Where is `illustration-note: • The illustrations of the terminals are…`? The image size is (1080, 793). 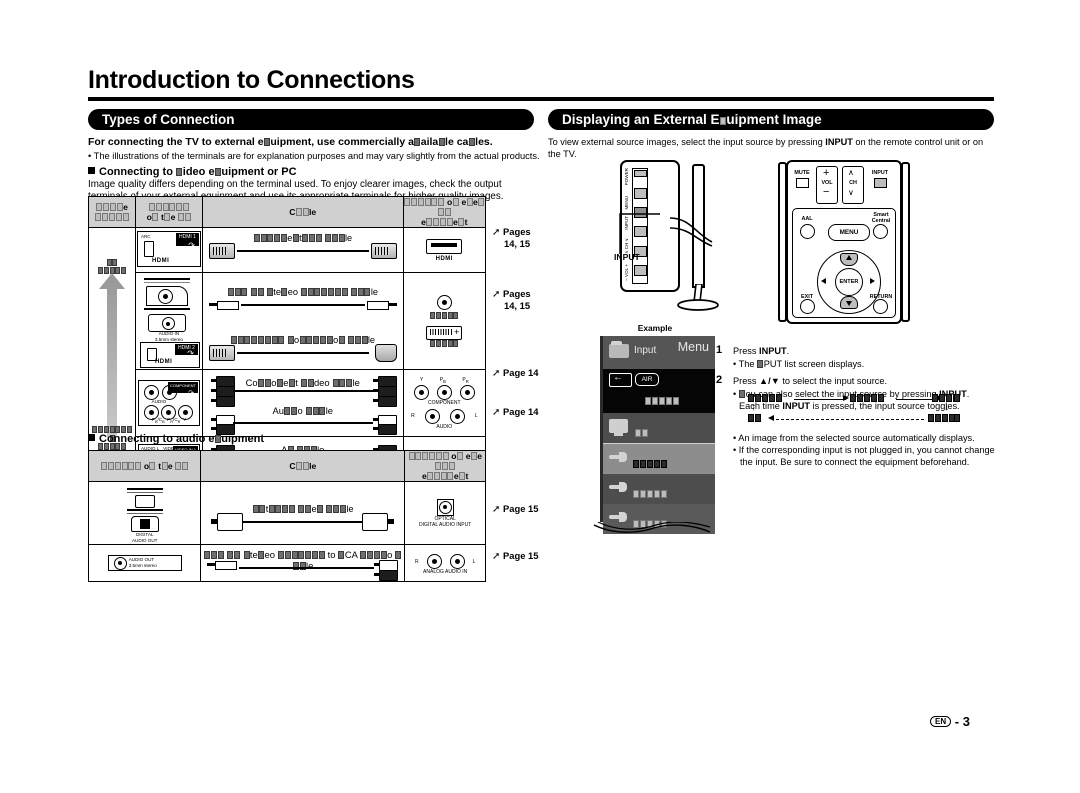
illustration-note: • The illustrations of the terminals are… is located at coordinates (314, 156).